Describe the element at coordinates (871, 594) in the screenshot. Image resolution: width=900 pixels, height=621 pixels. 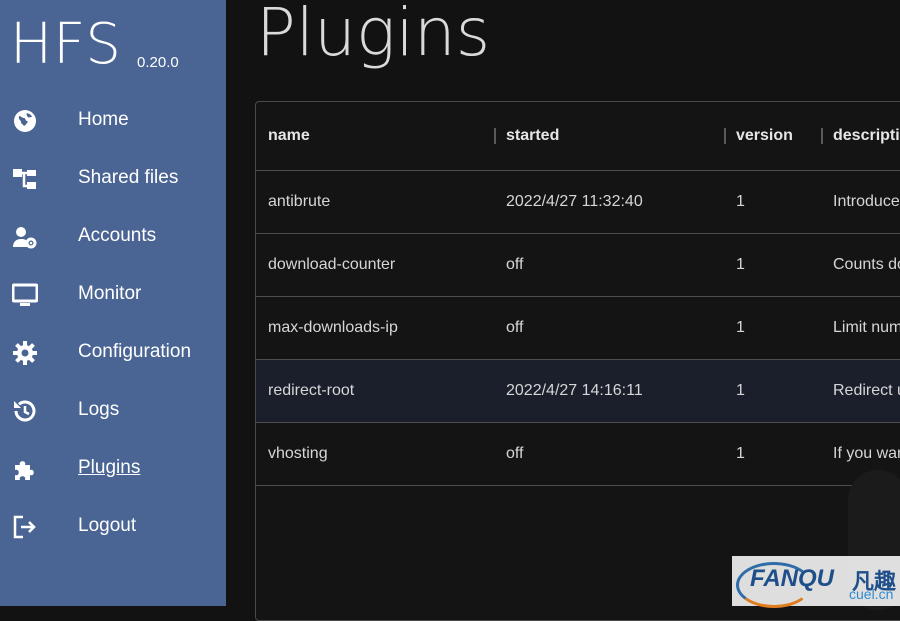
I see `watermark-domain: cuel.cn` at that location.